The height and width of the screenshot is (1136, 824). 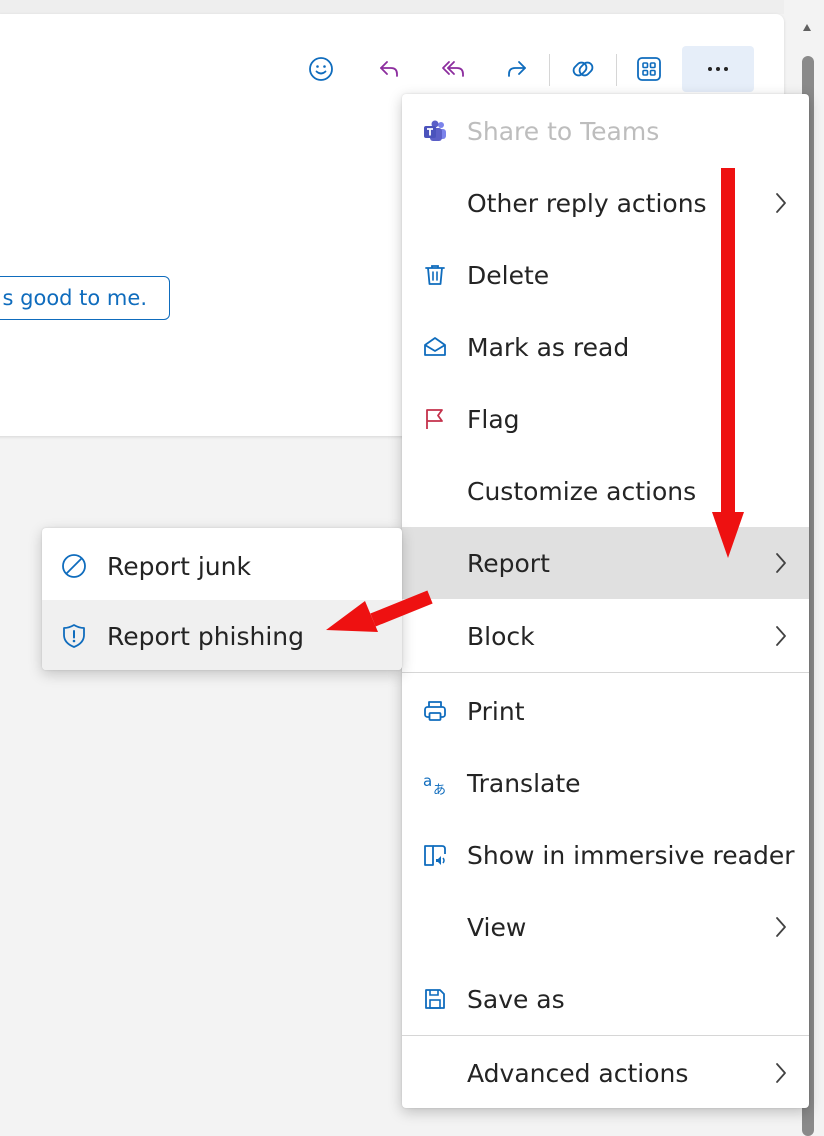 I want to click on svg-text: あ, so click(x=439, y=789).